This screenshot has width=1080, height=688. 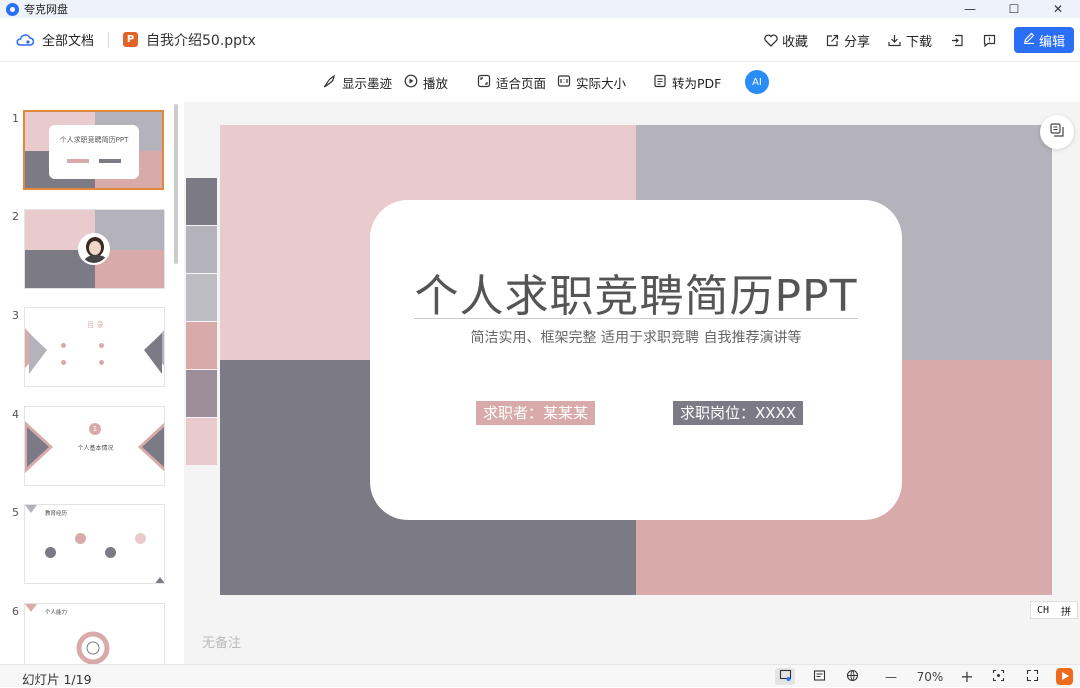 What do you see at coordinates (1066, 612) in the screenshot?
I see `ime-mode: 拼` at bounding box center [1066, 612].